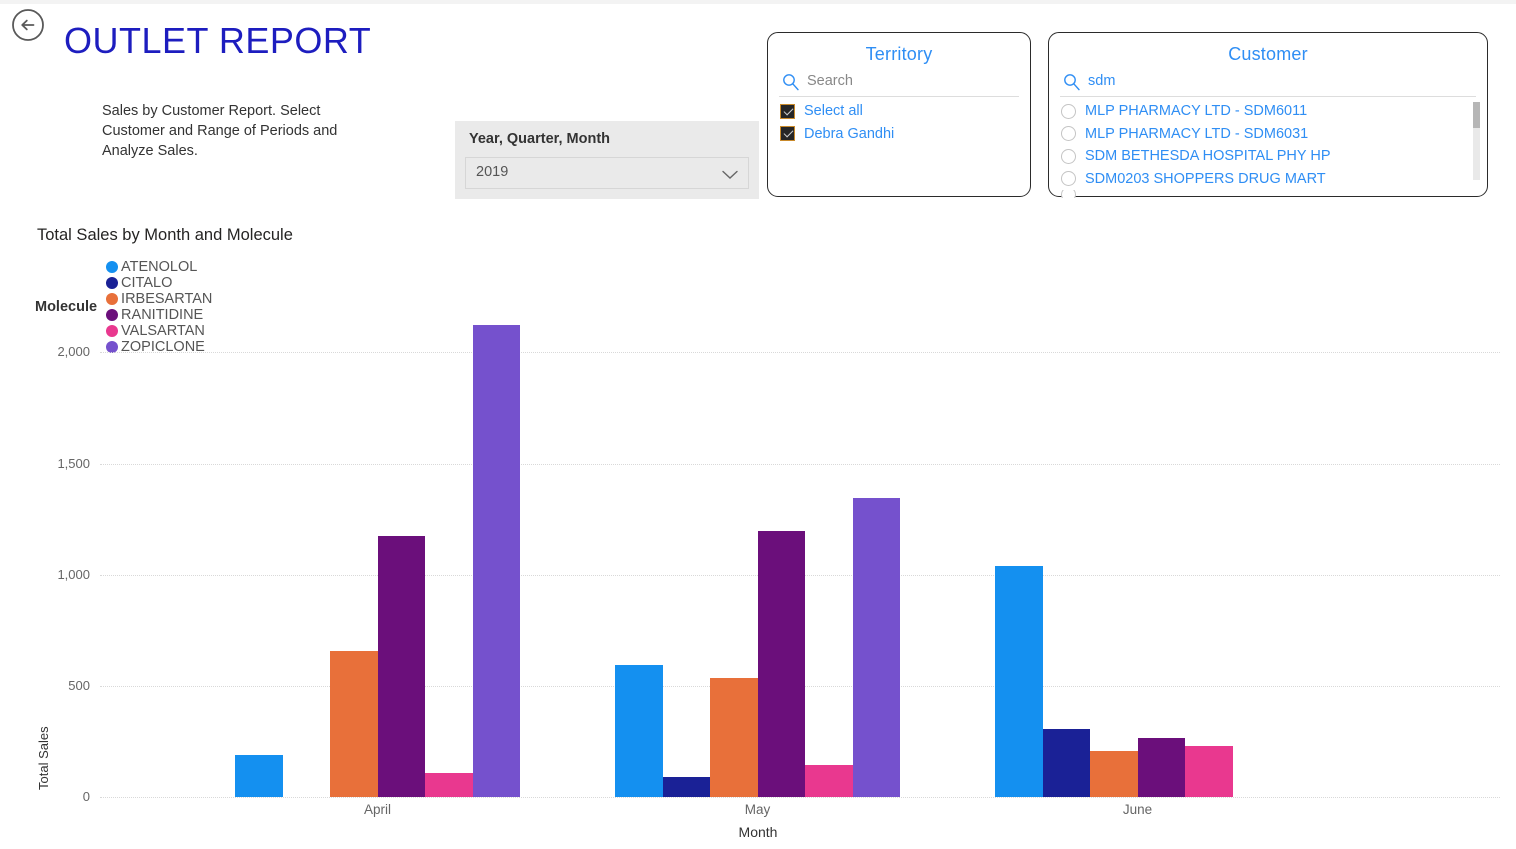 The width and height of the screenshot is (1516, 849). I want to click on territory-item-select-all: Select all, so click(899, 111).